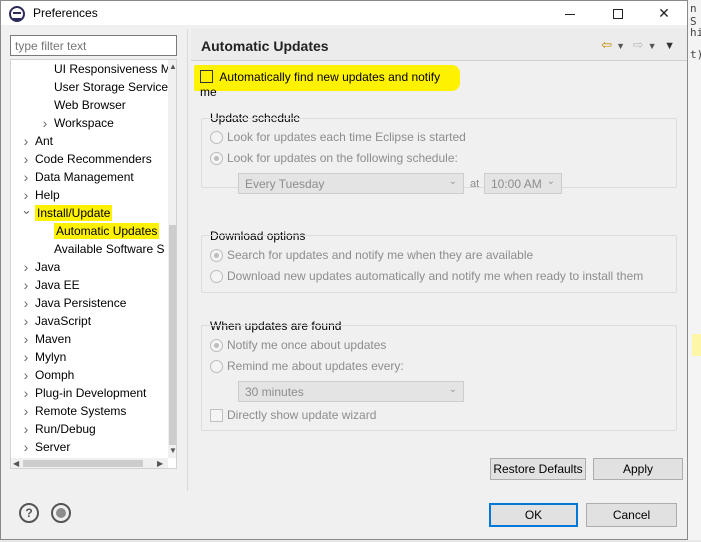  Describe the element at coordinates (57, 285) in the screenshot. I see `tree-item-label: Java EE` at that location.